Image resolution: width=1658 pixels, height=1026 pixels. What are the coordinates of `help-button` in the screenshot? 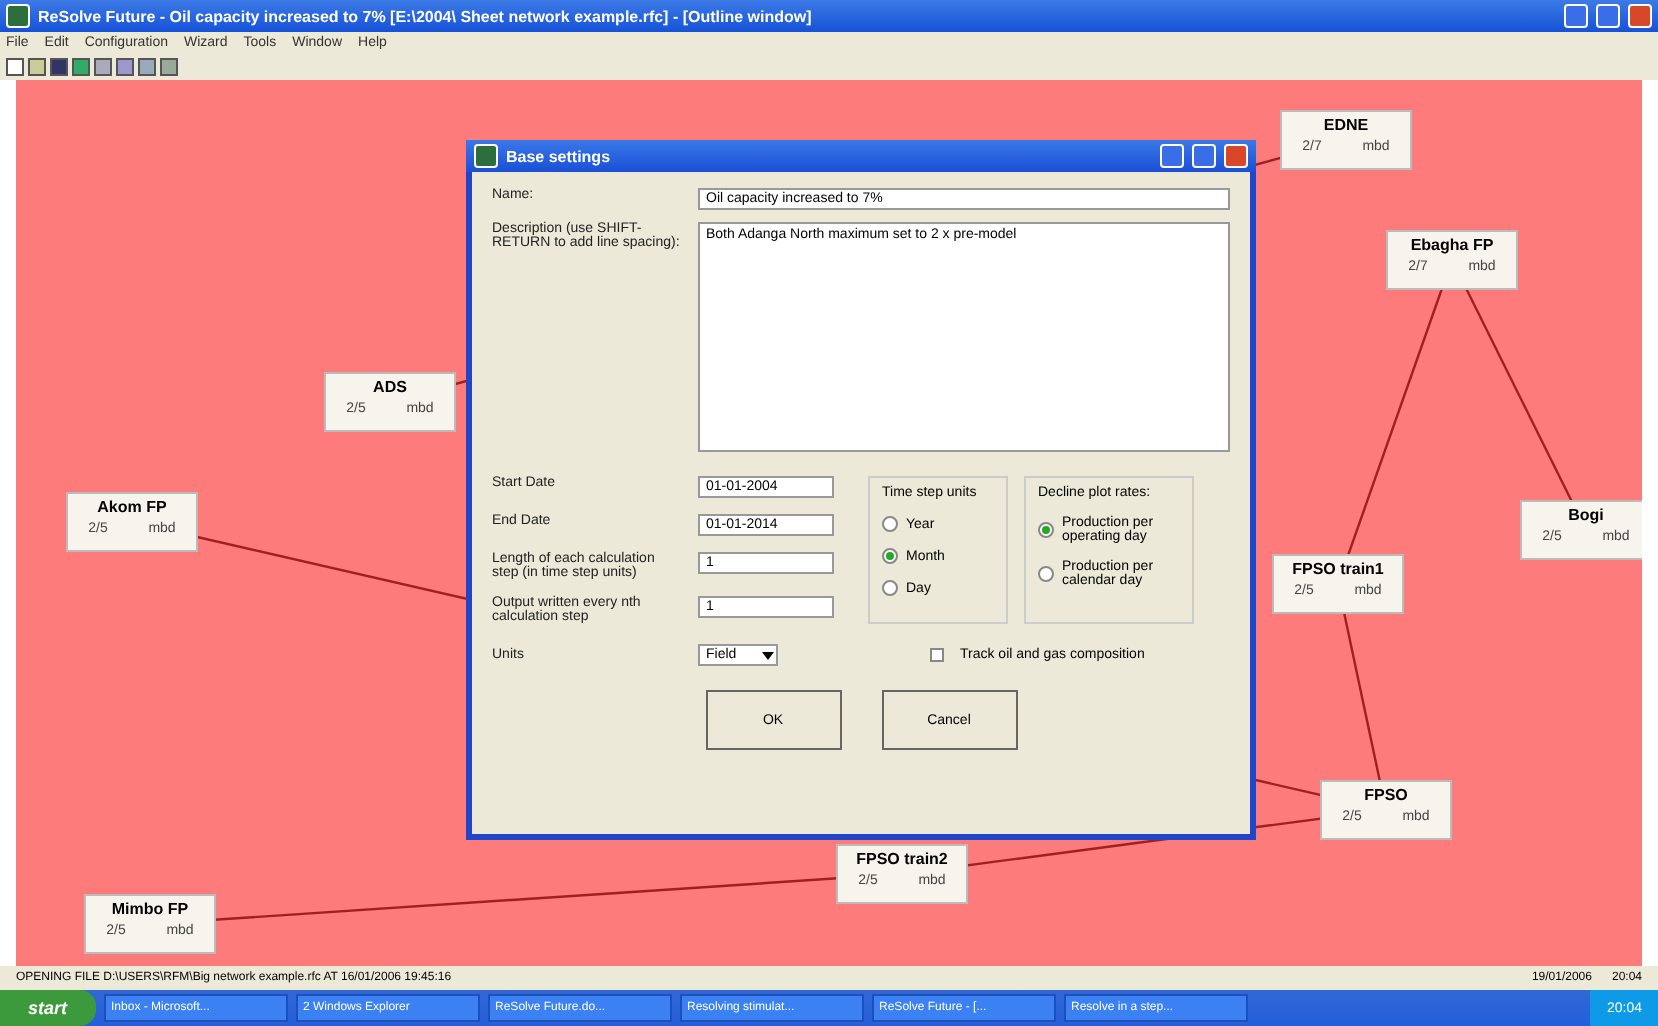 It's located at (1172, 156).